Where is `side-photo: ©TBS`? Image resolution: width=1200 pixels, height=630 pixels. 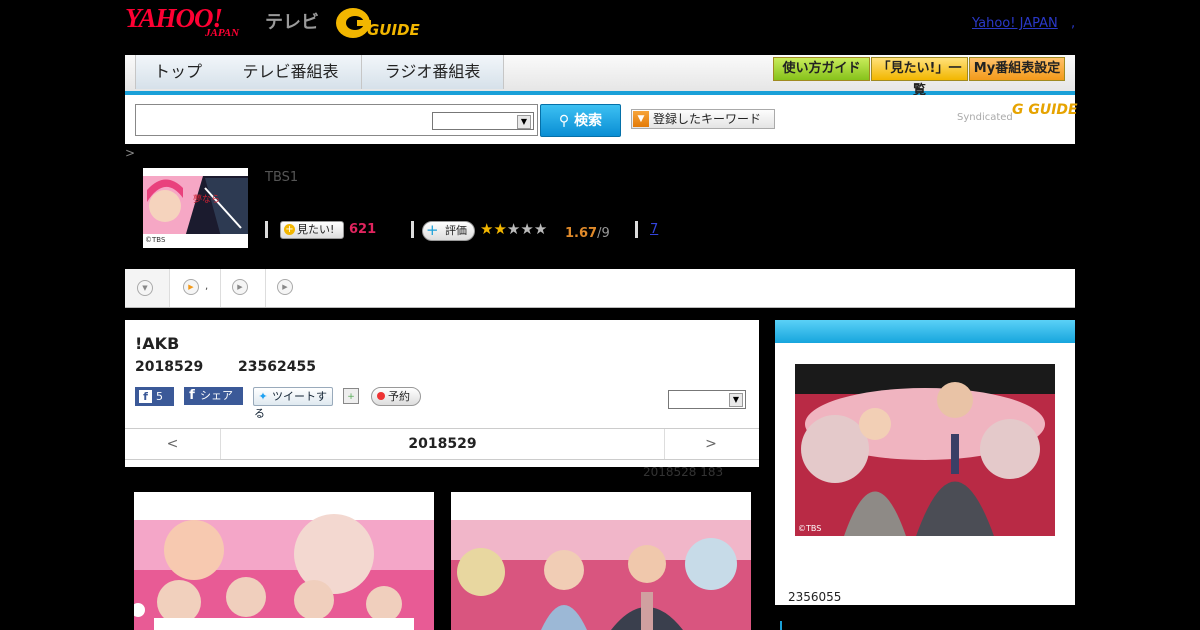
side-photo: ©TBS is located at coordinates (925, 451).